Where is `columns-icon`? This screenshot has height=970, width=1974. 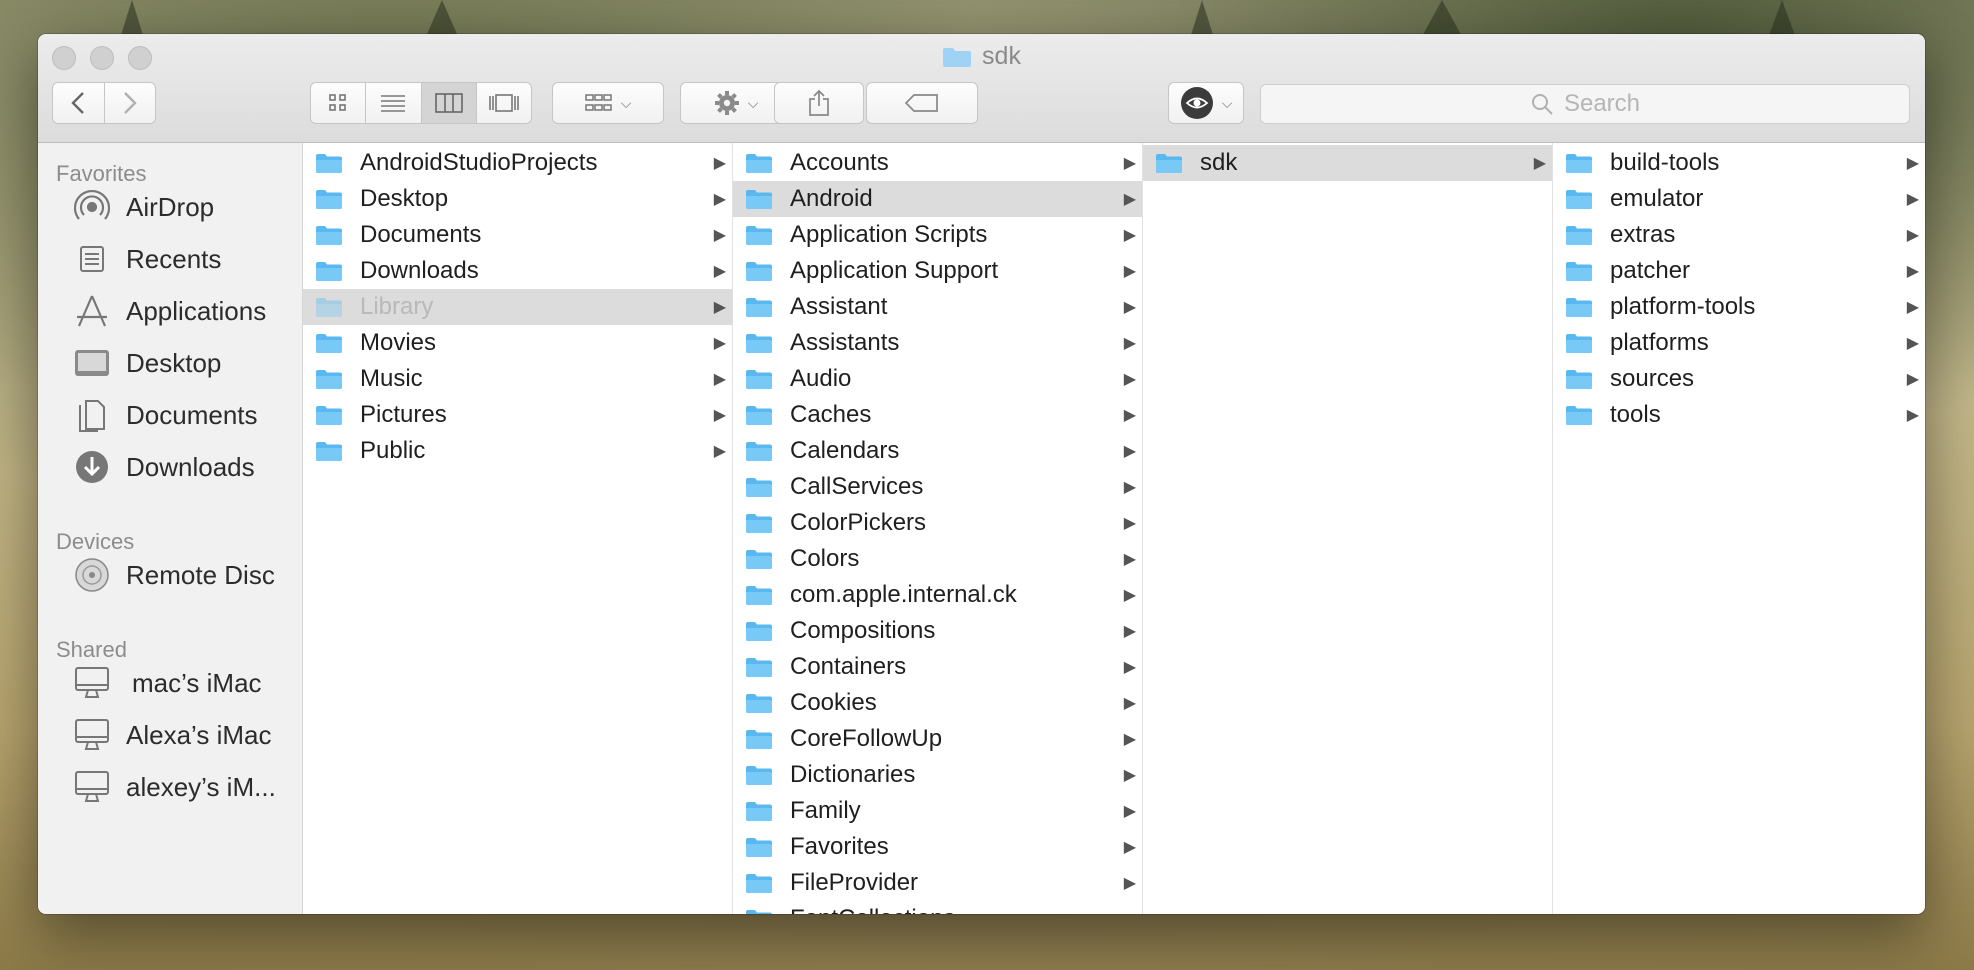 columns-icon is located at coordinates (448, 103).